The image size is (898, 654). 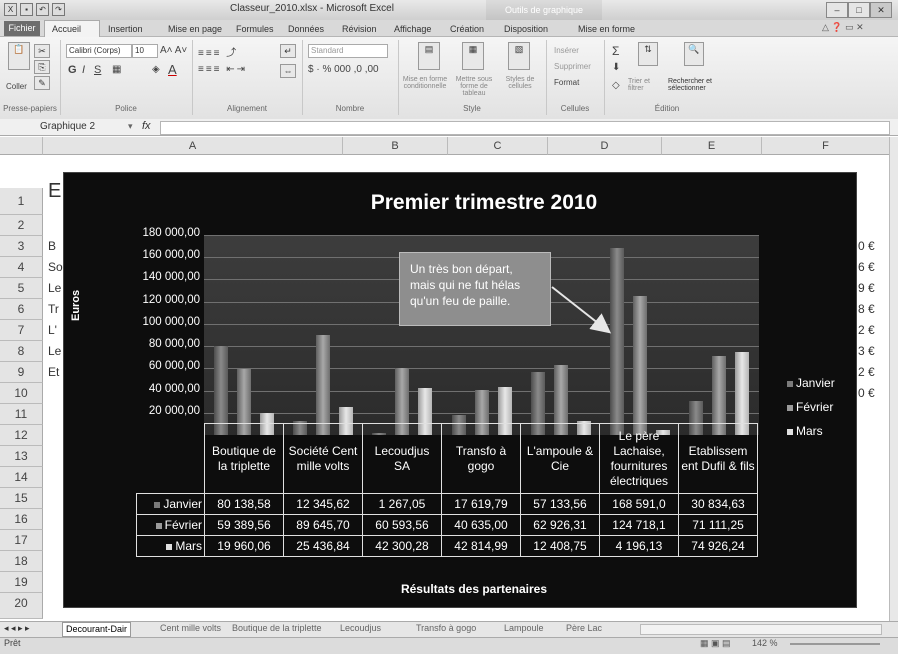 I want to click on column-header-d: D, so click(x=605, y=146).